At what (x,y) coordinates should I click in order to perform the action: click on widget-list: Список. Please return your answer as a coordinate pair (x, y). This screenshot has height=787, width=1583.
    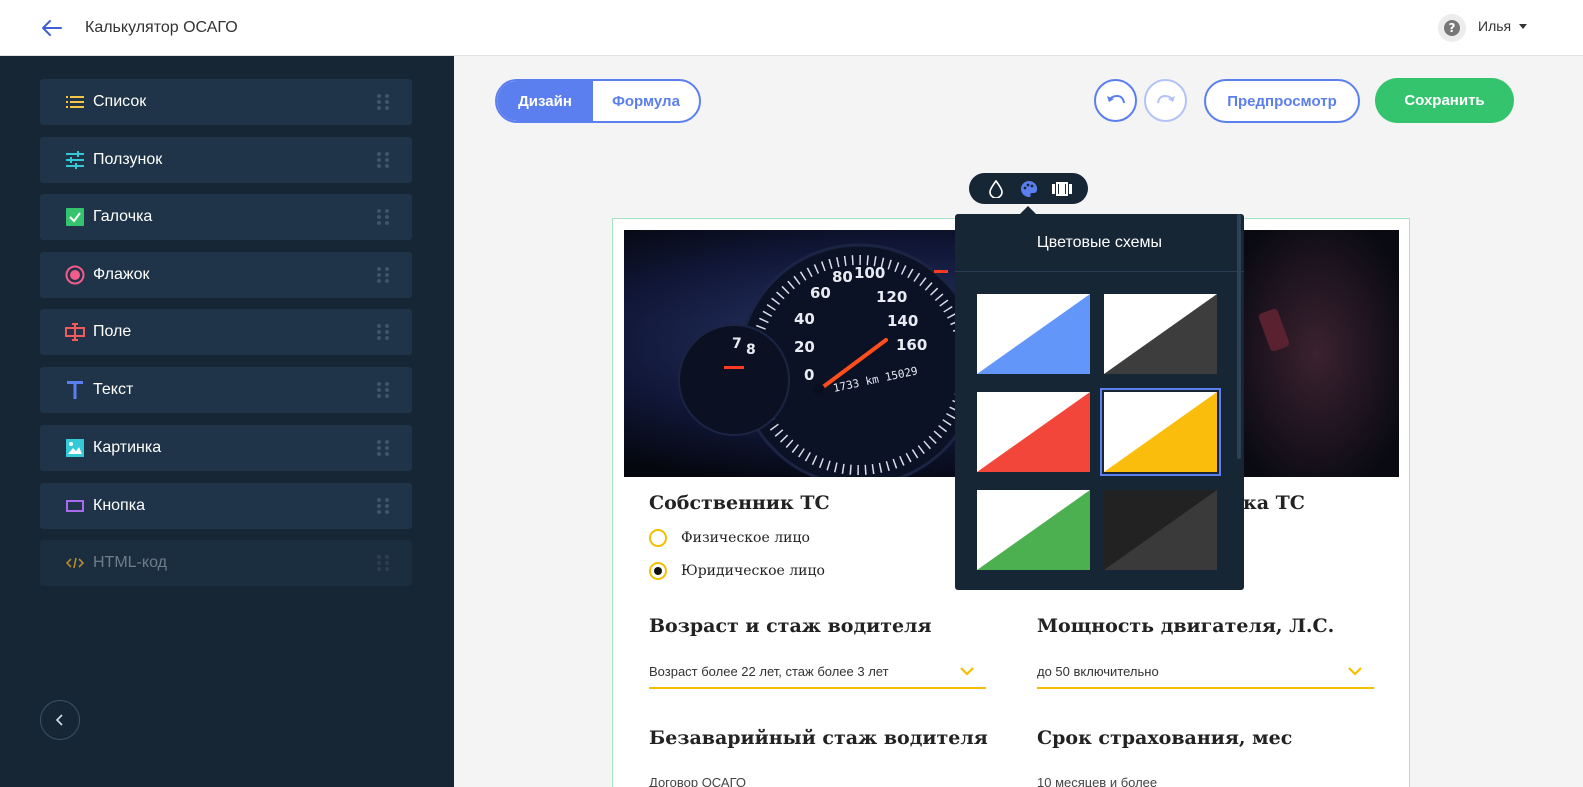
    Looking at the image, I should click on (226, 102).